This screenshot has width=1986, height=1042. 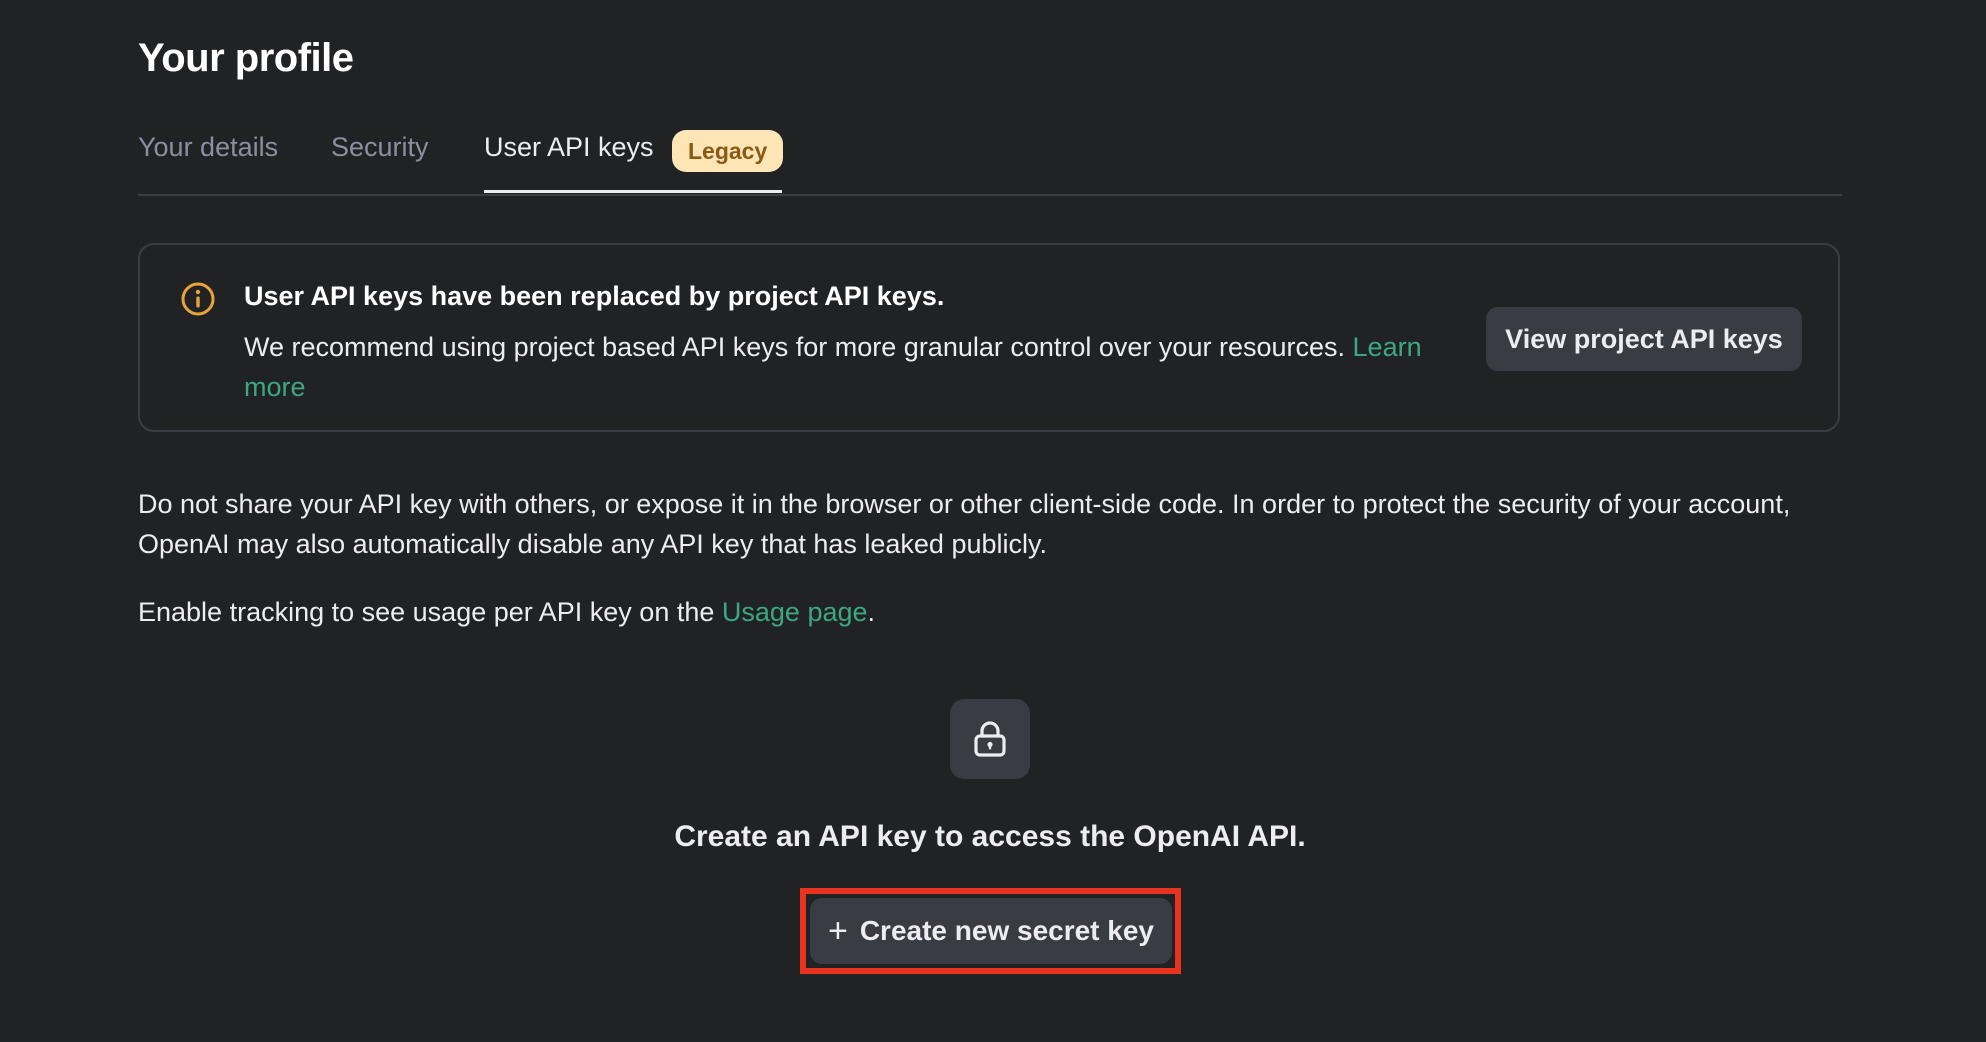 What do you see at coordinates (1644, 339) in the screenshot?
I see `view-project-api-keys-button: View project API keys` at bounding box center [1644, 339].